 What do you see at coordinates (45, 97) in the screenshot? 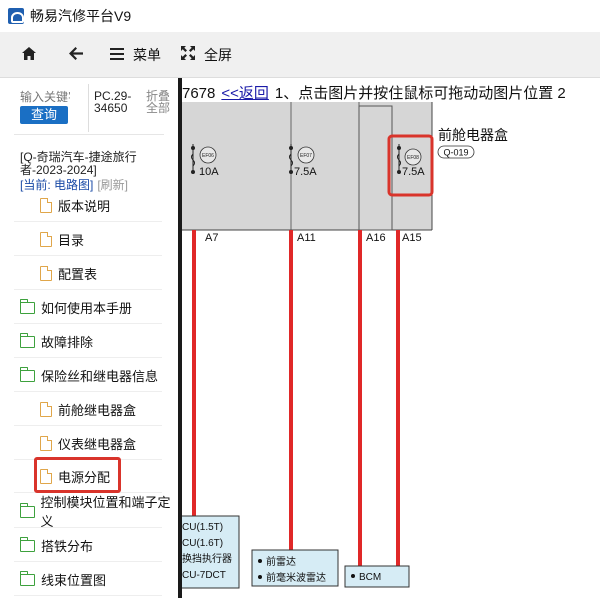
I see `search-input` at bounding box center [45, 97].